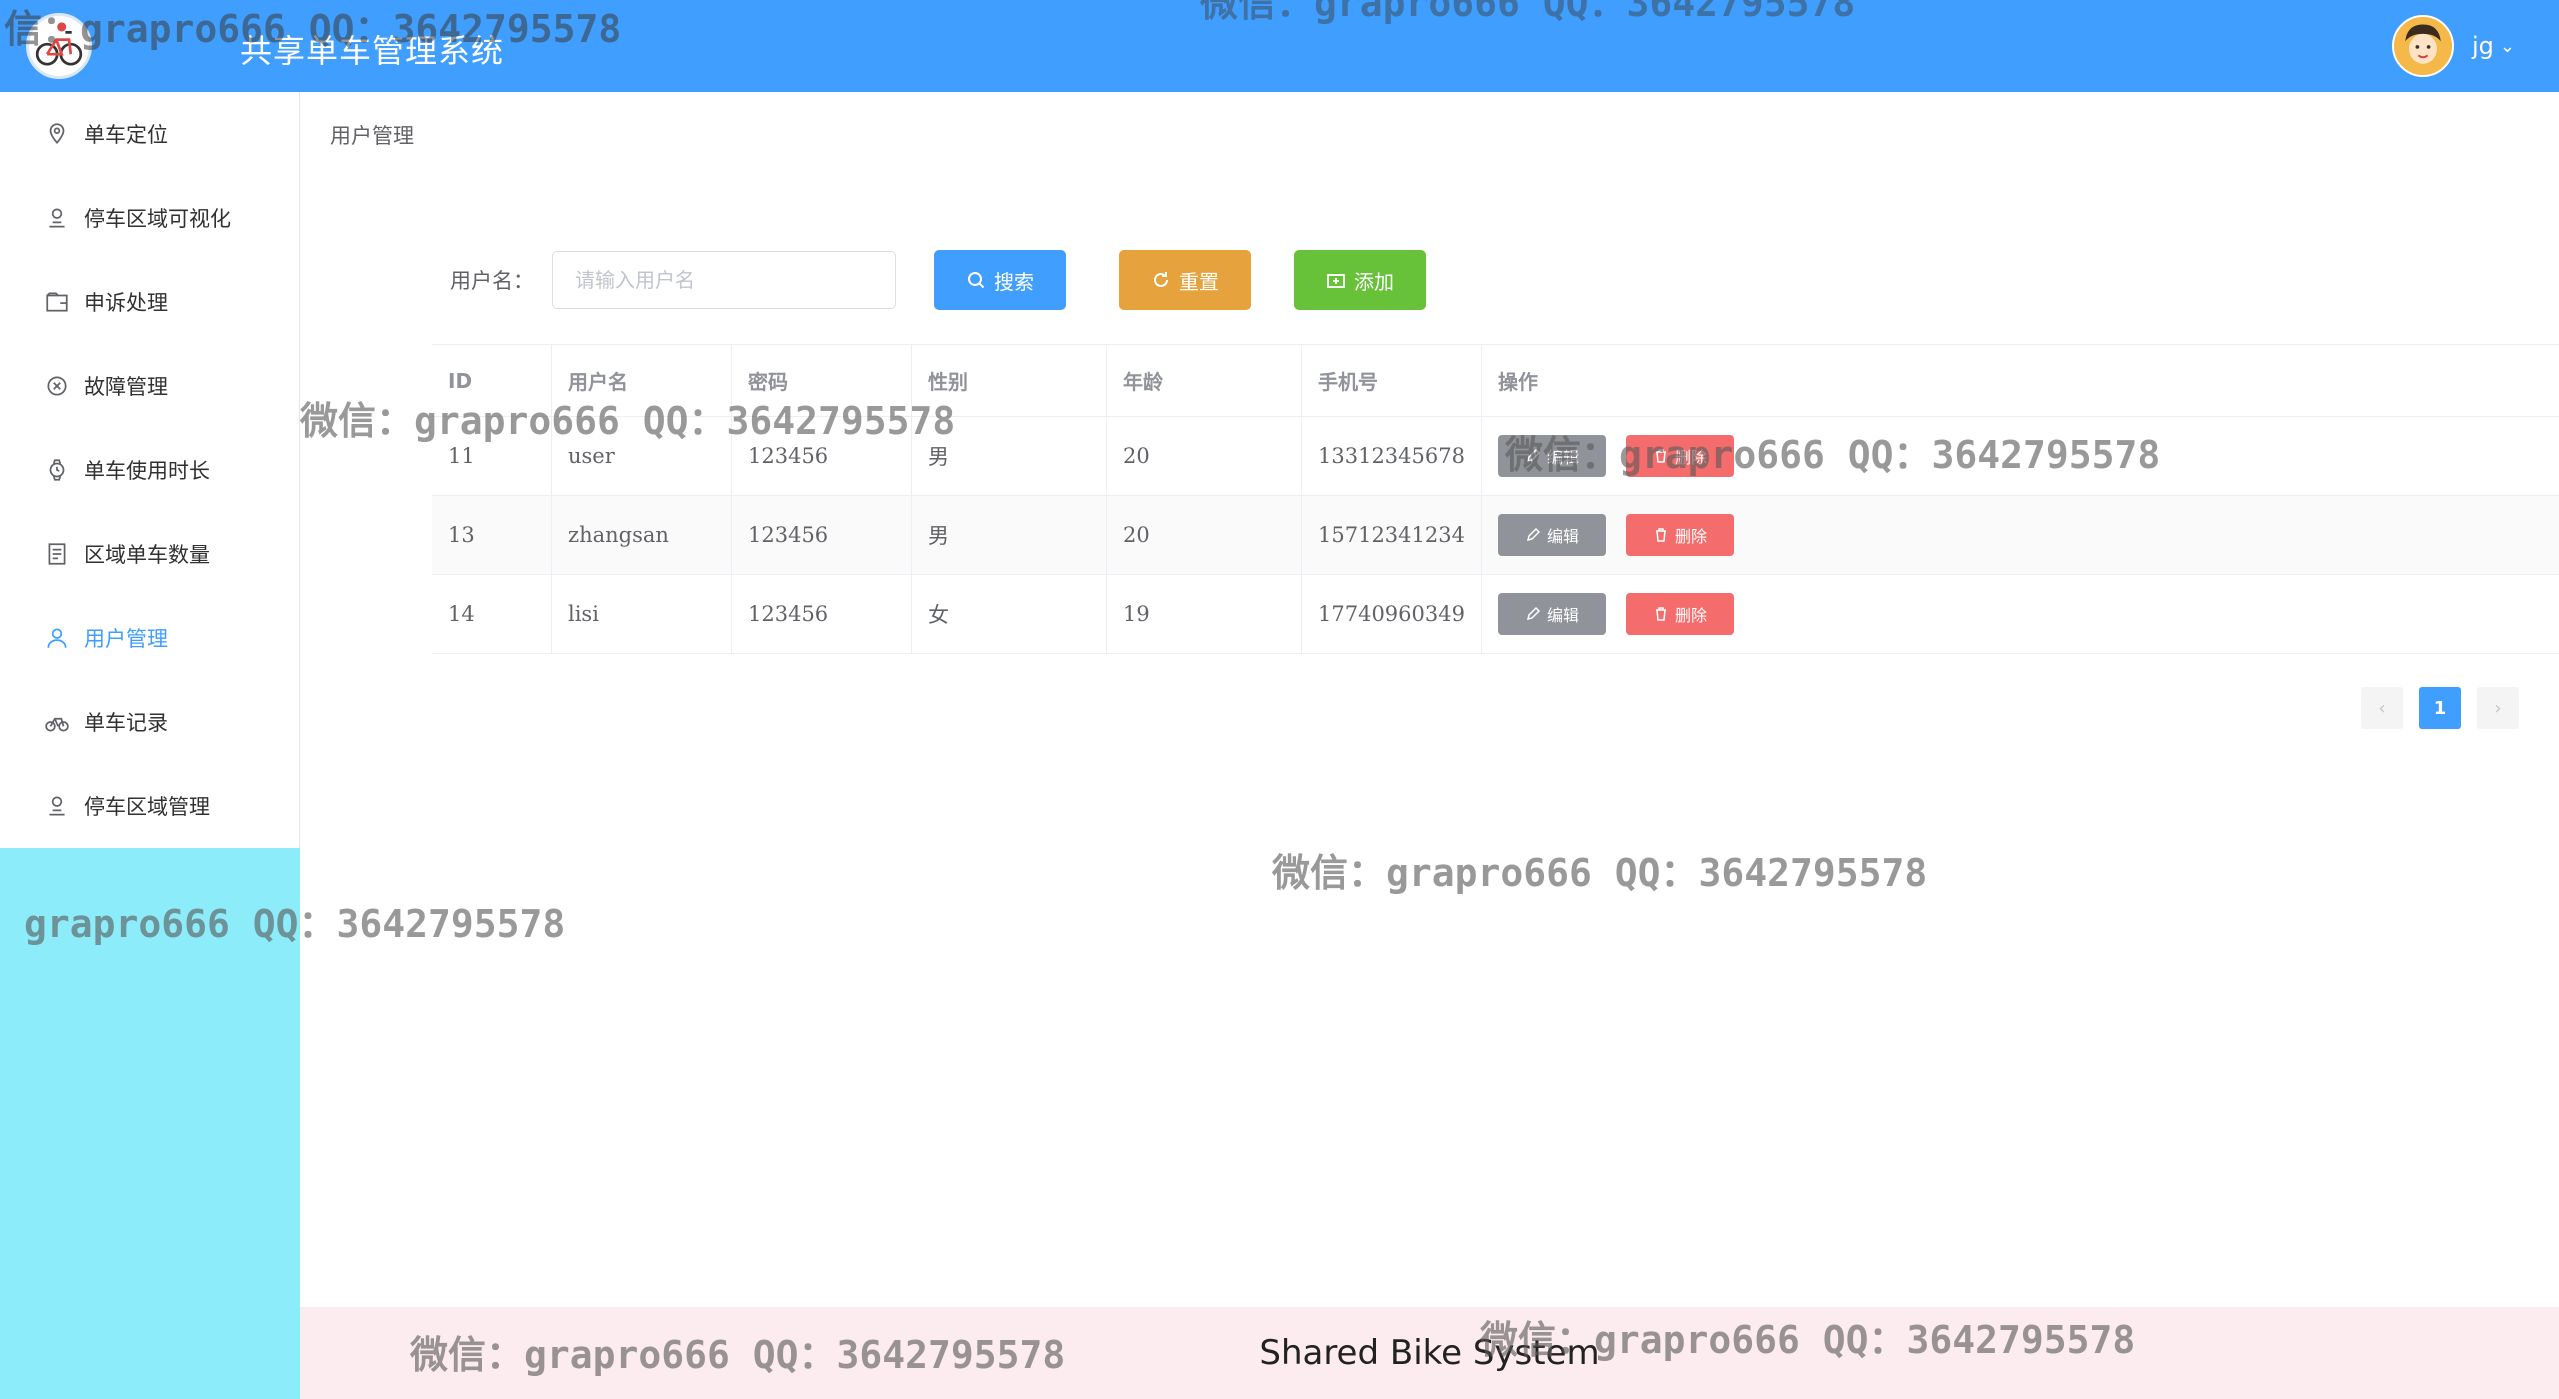 The width and height of the screenshot is (2559, 1399). I want to click on user-icon, so click(57, 638).